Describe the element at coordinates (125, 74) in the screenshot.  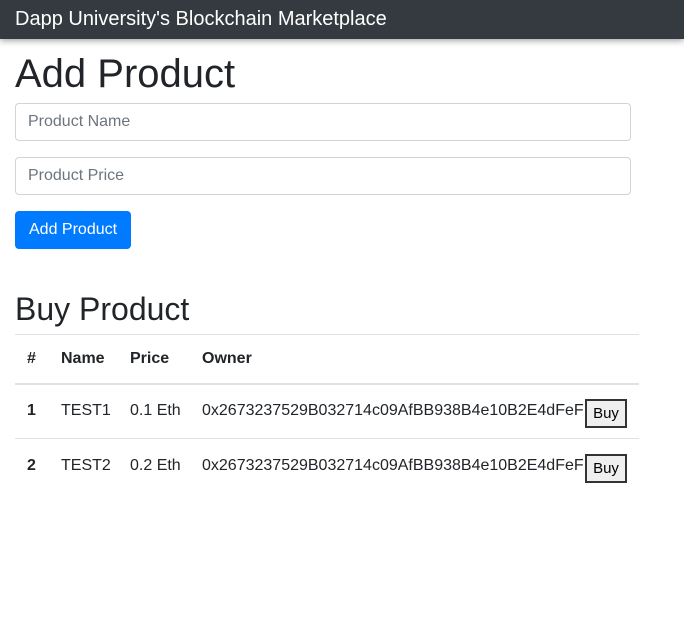
I see `add-product-title: Add Product` at that location.